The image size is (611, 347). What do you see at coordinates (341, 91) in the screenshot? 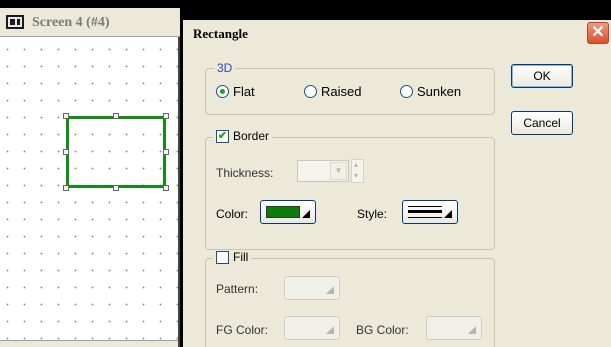
I see `raised-radio-label: Raised` at bounding box center [341, 91].